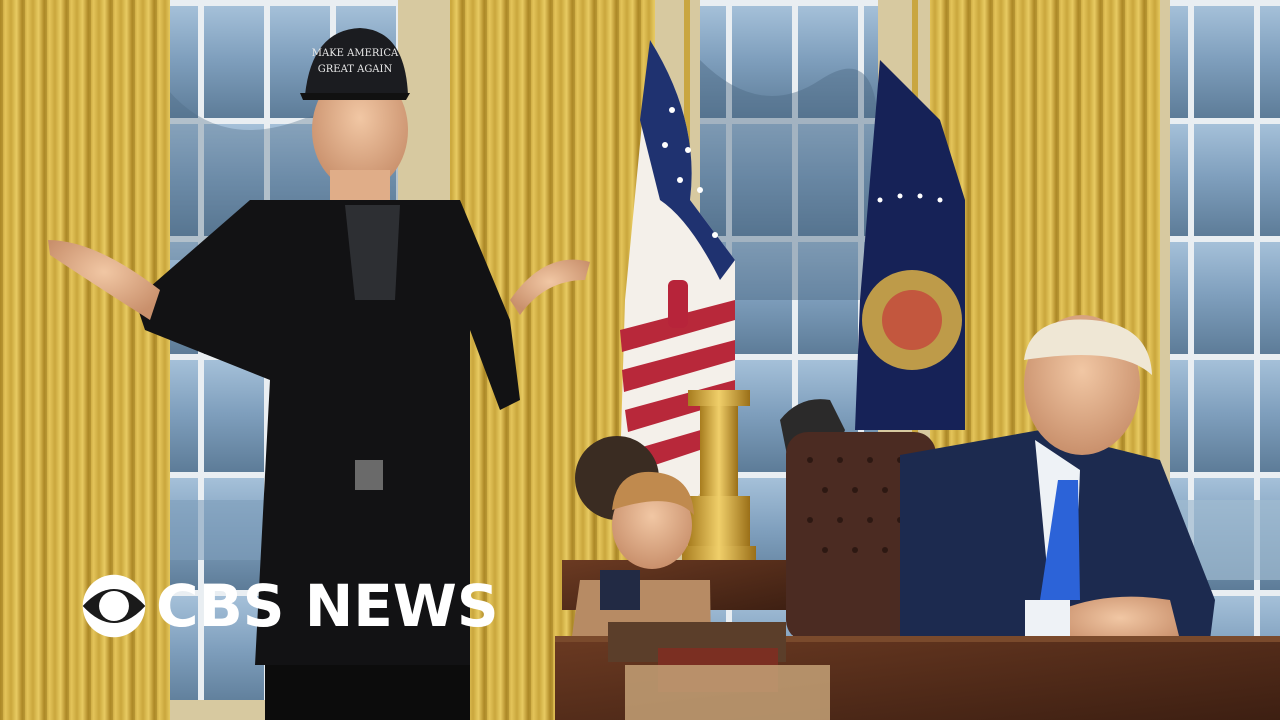 The height and width of the screenshot is (720, 1280). Describe the element at coordinates (327, 606) in the screenshot. I see `cbs-news-wordmark: CBS NEWS` at that location.